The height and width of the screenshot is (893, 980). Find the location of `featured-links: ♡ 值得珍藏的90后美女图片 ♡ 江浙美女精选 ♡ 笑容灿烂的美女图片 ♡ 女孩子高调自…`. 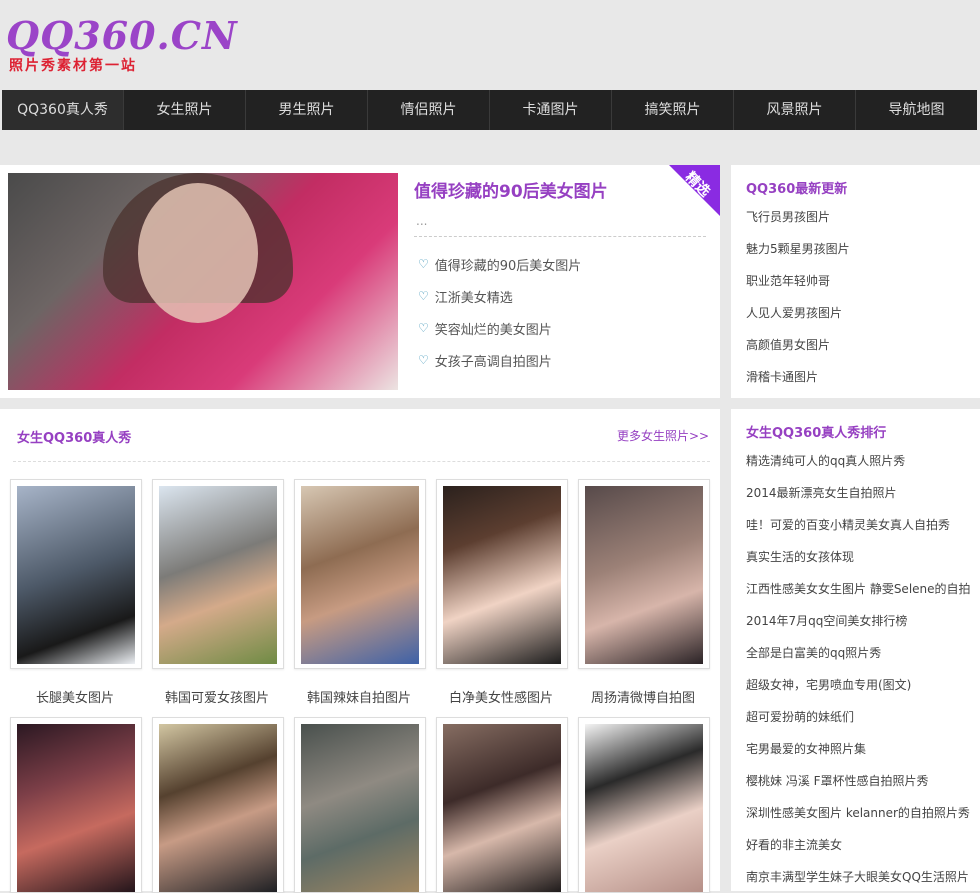

featured-links: ♡ 值得珍藏的90后美女图片 ♡ 江浙美女精选 ♡ 笑容灿烂的美女图片 ♡ 女孩子高调自… is located at coordinates (499, 312).